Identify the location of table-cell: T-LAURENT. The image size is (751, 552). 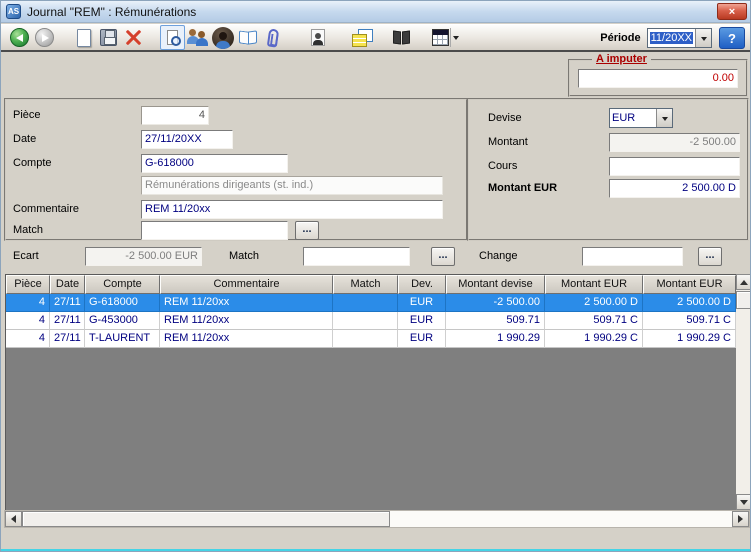
(122, 339).